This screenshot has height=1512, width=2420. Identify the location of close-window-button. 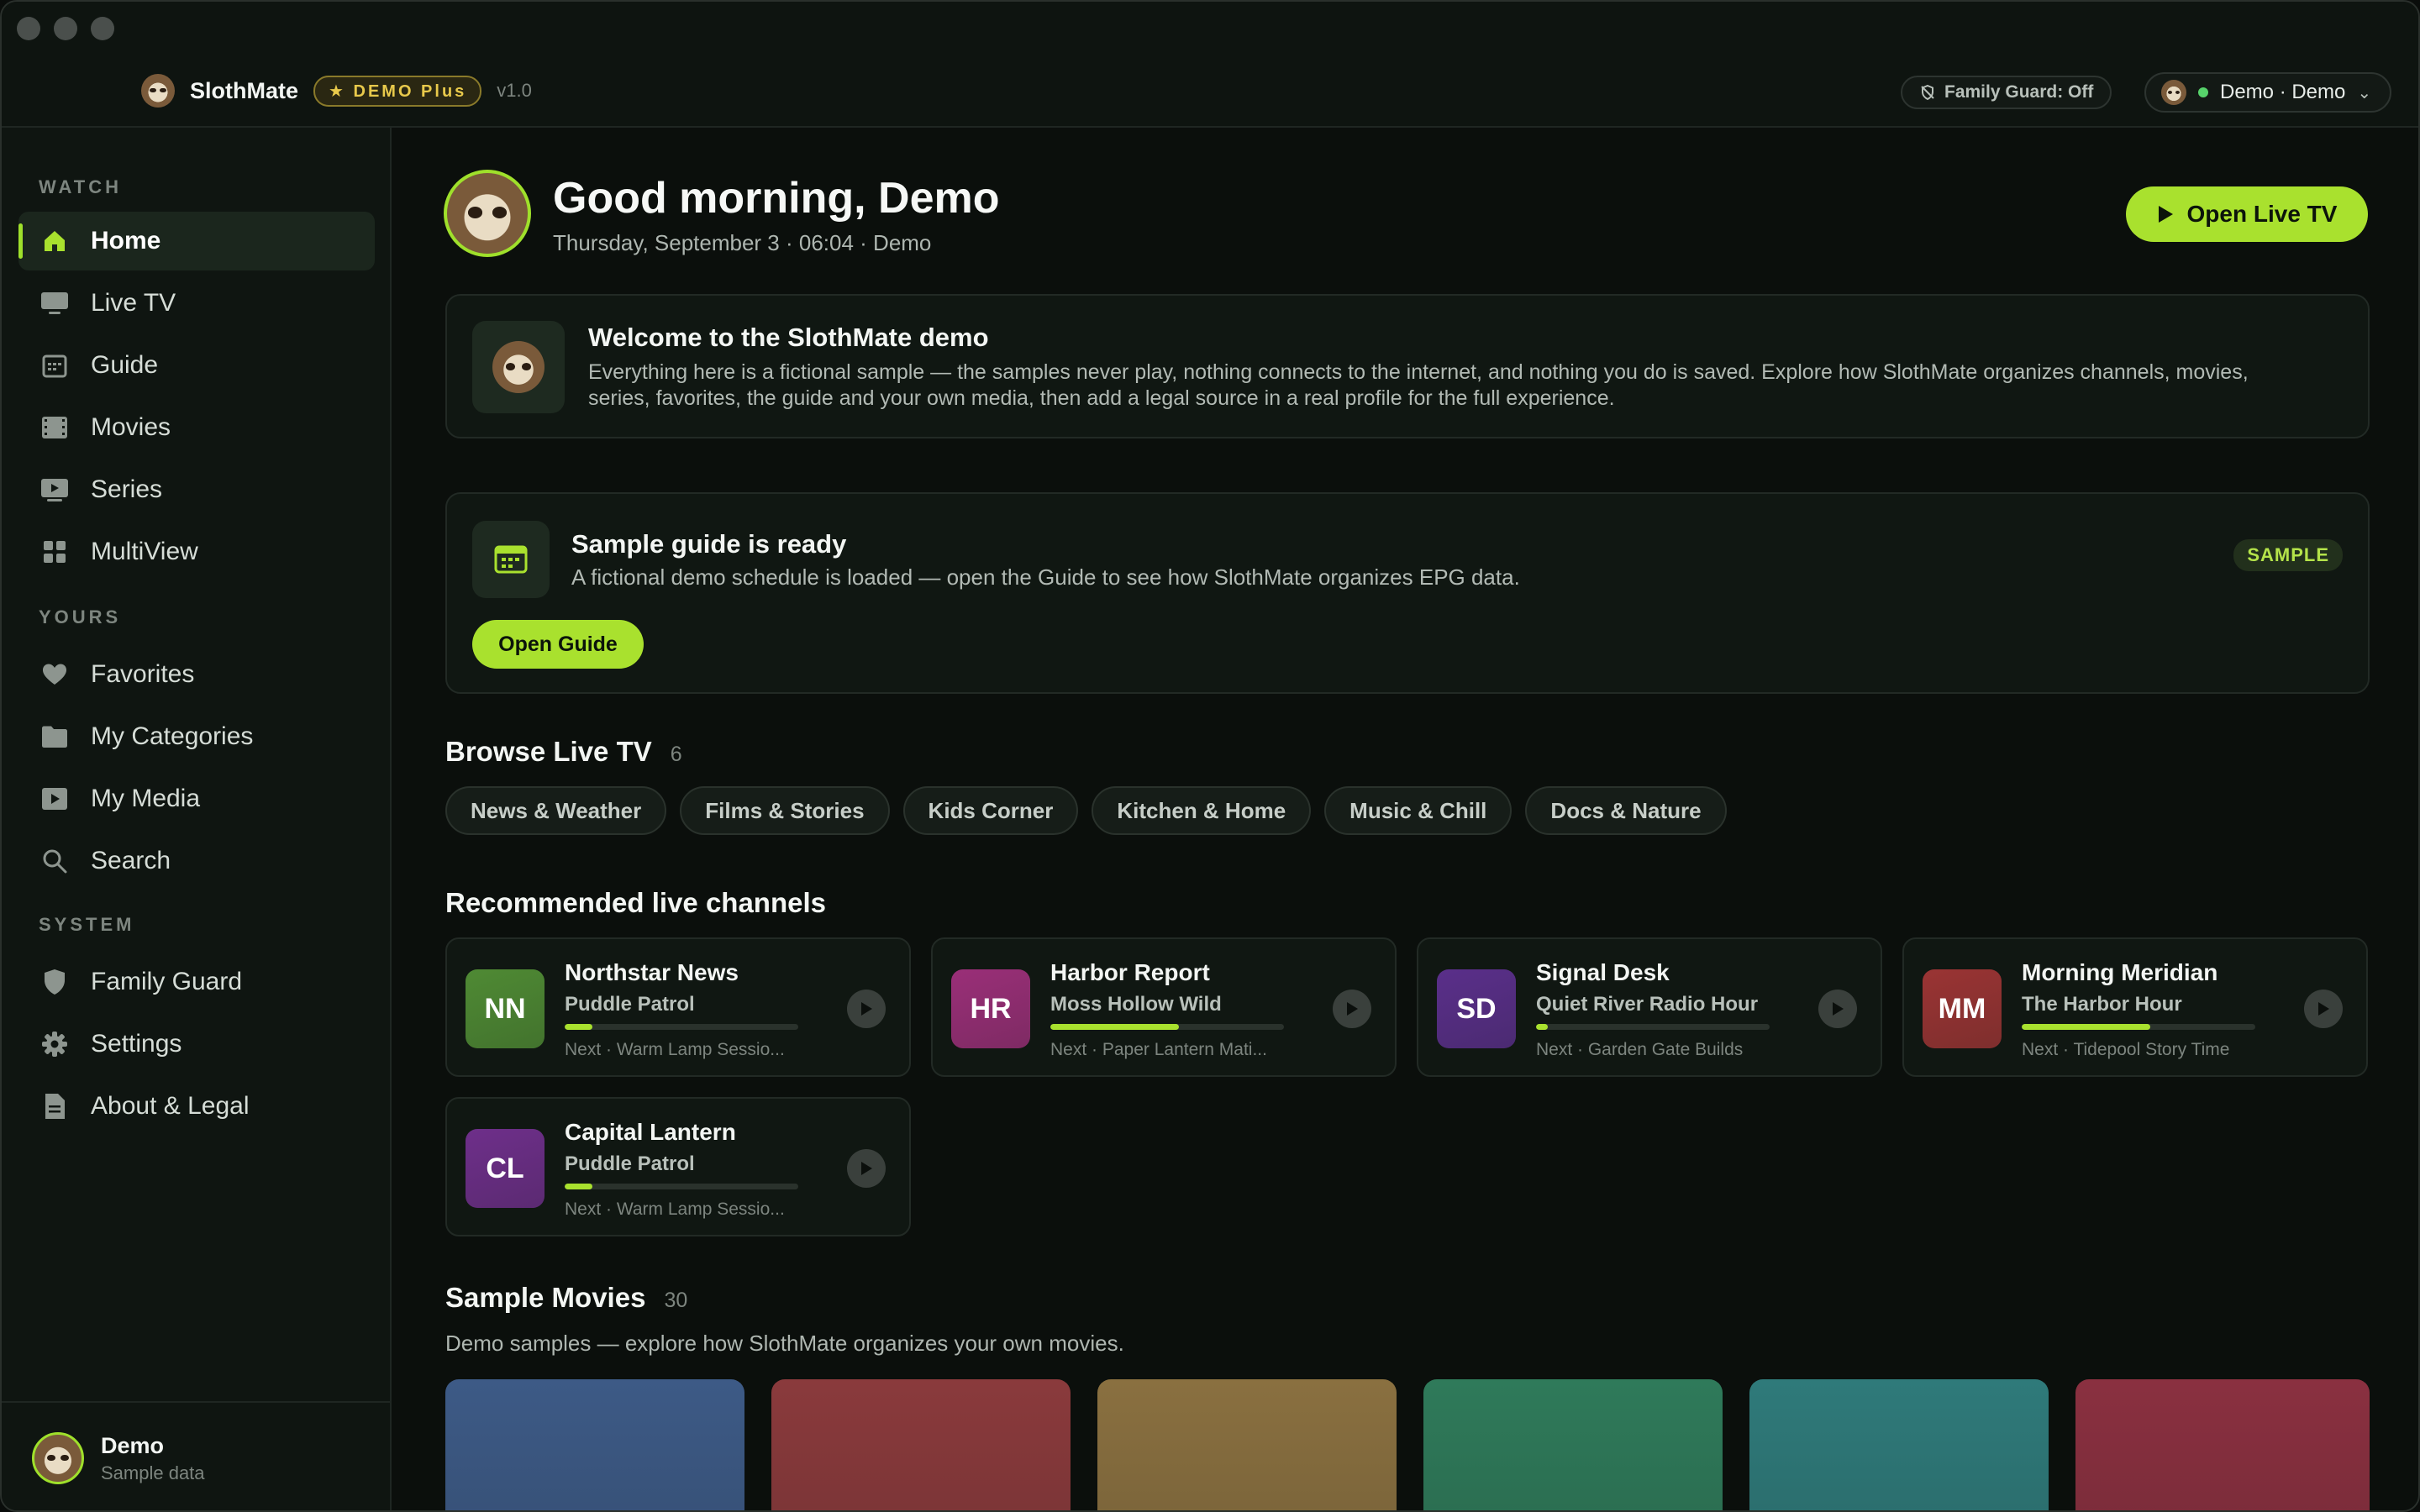
(28, 28).